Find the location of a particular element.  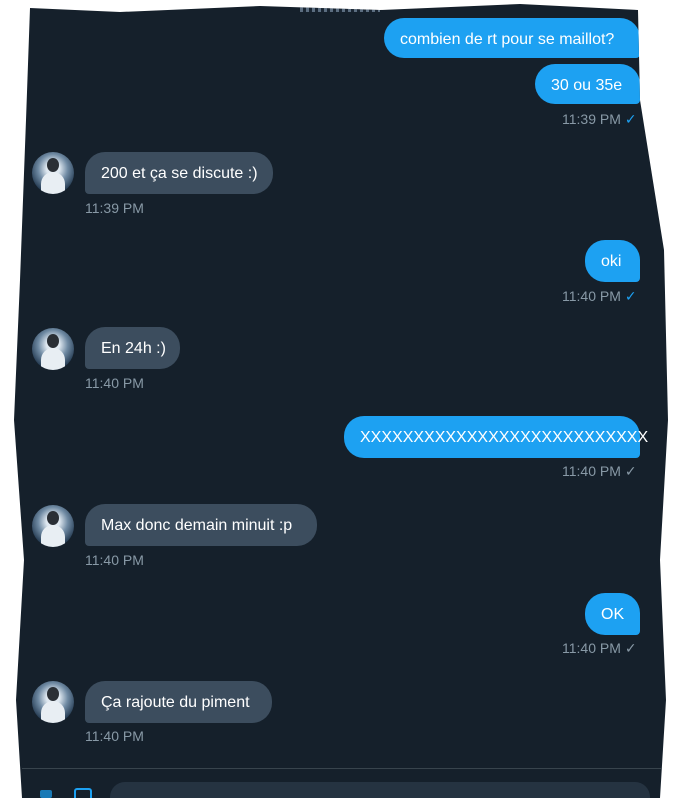

message-bubble-outgoing: XXXXXXXXXXXXXXXXXXXXXXXXXXX is located at coordinates (496, 437).